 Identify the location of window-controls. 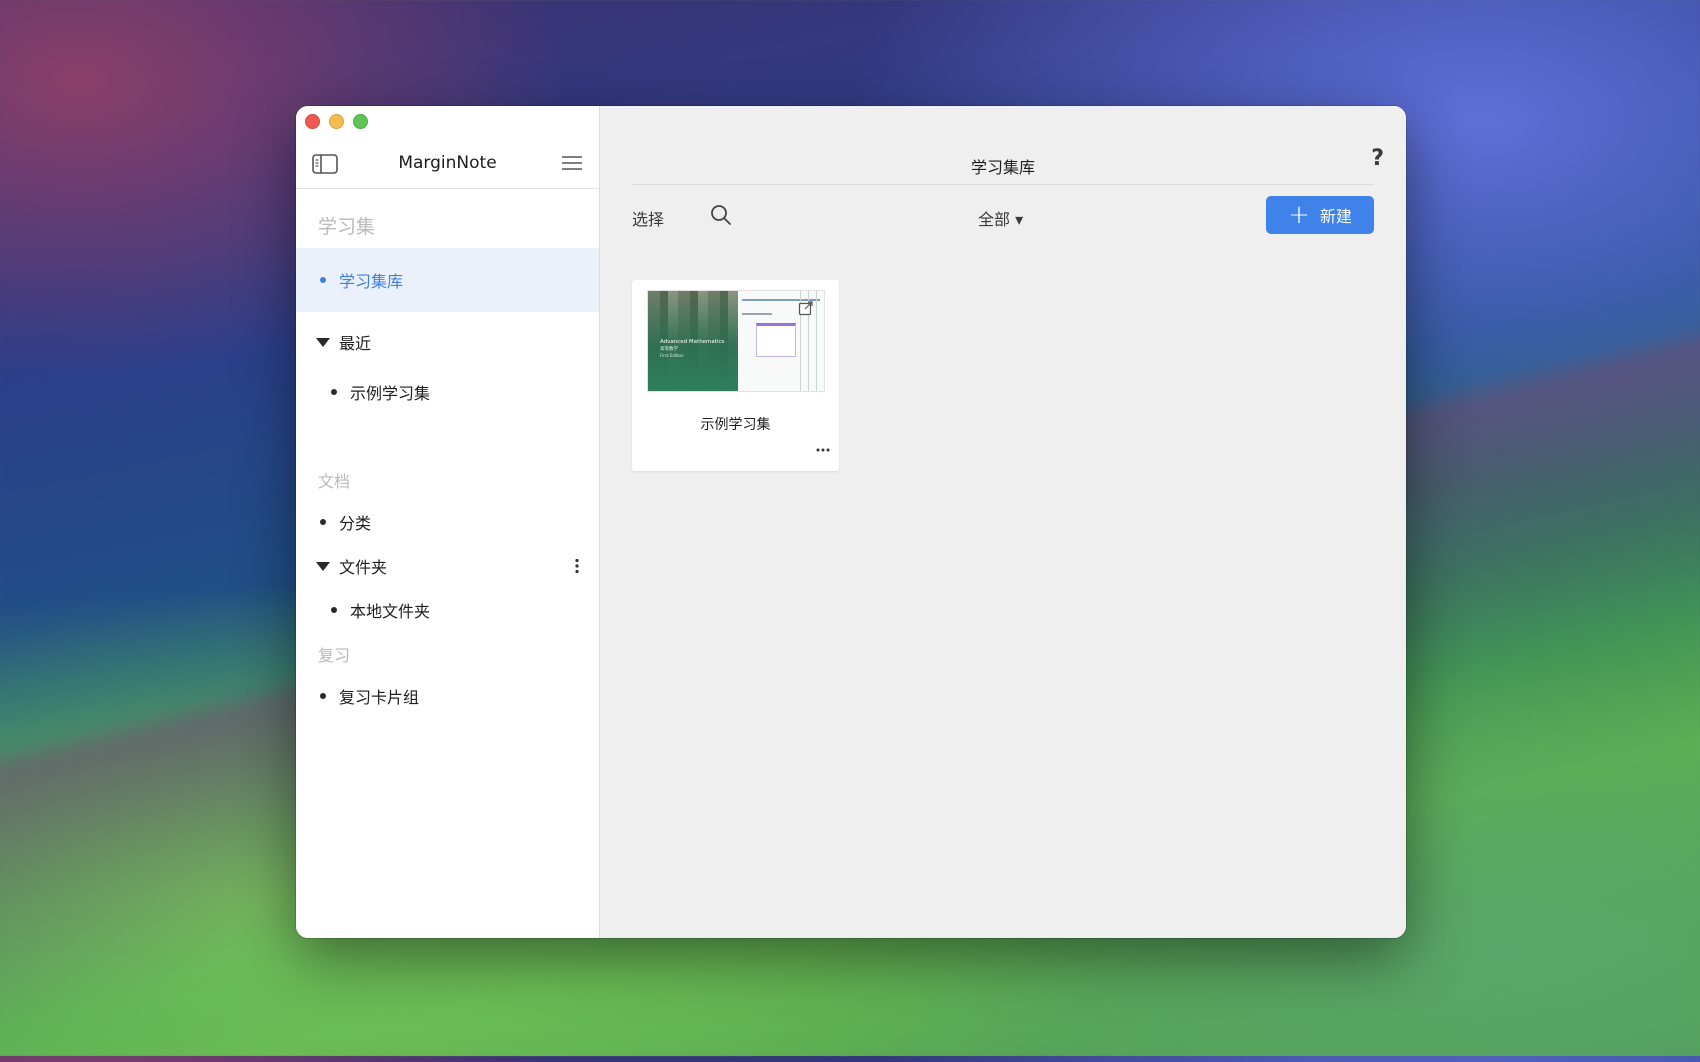
(336, 121).